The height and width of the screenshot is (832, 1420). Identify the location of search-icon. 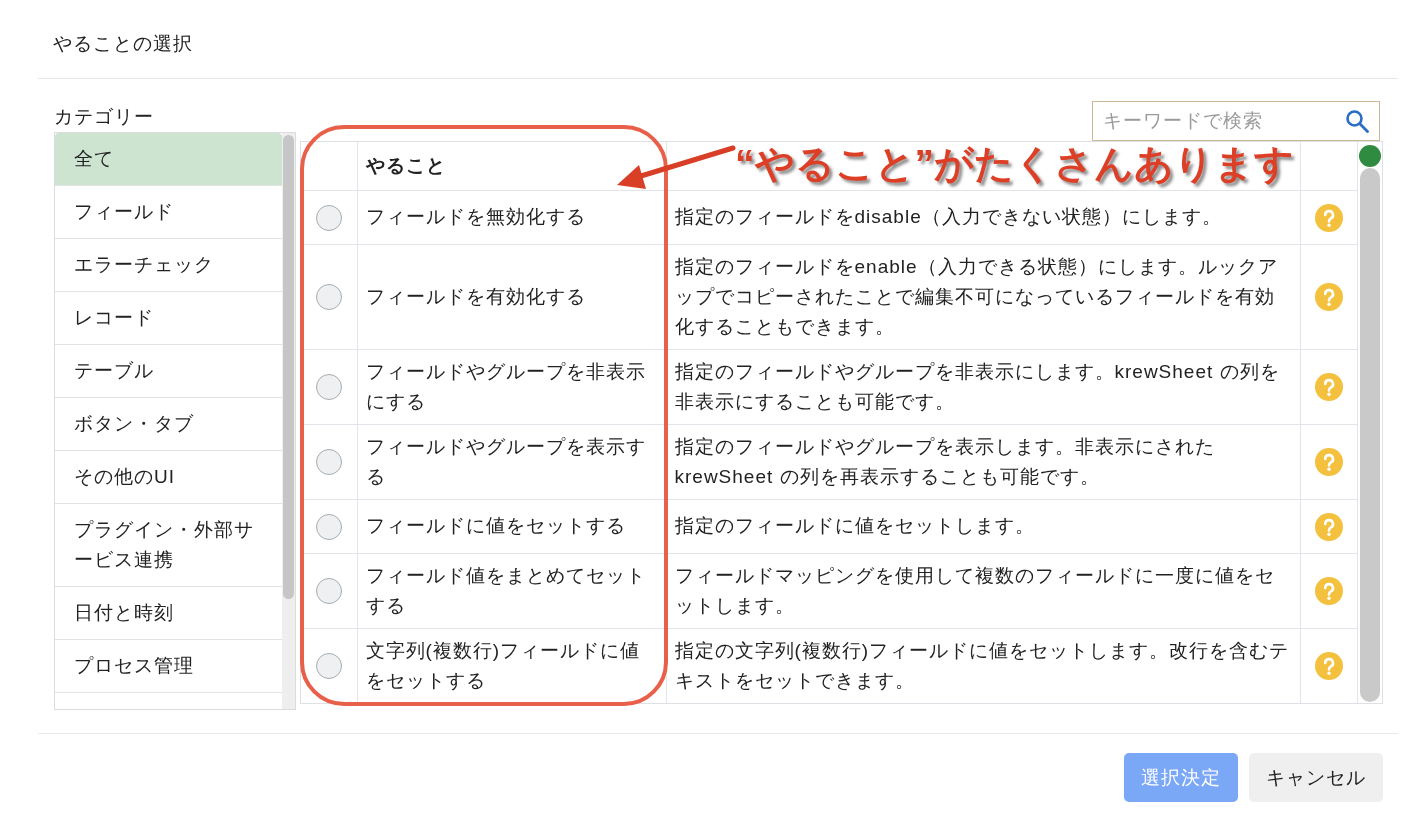
(1357, 121).